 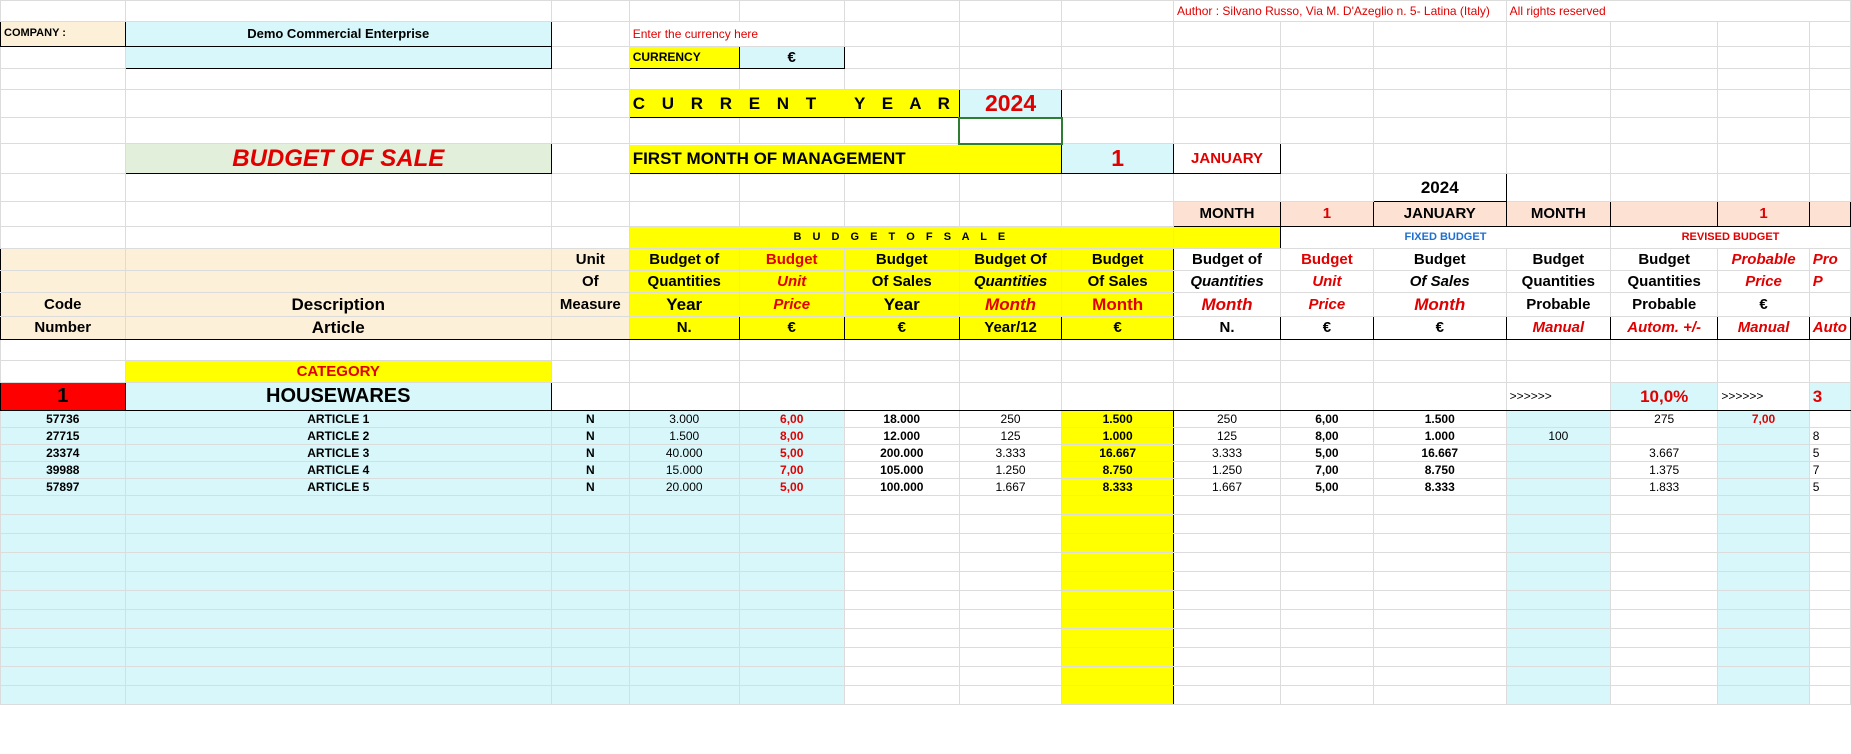 What do you see at coordinates (684, 470) in the screenshot?
I see `qty-year-cell: 15.000` at bounding box center [684, 470].